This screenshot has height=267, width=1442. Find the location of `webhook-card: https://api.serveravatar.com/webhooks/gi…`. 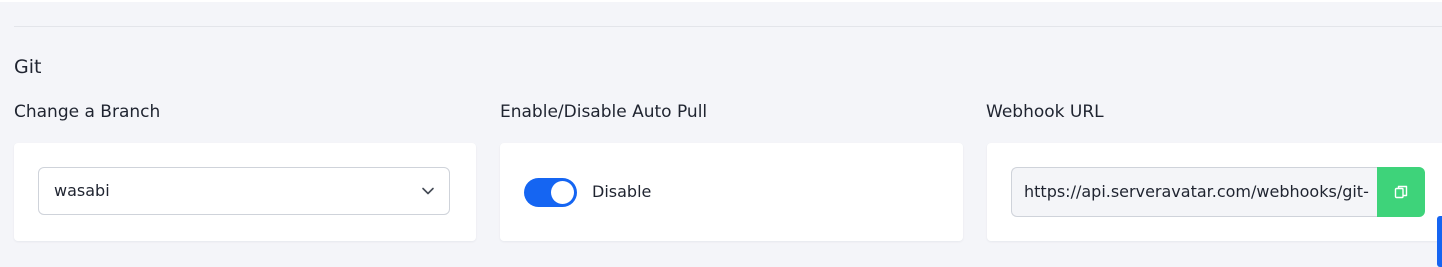

webhook-card: https://api.serveravatar.com/webhooks/gi… is located at coordinates (1214, 192).